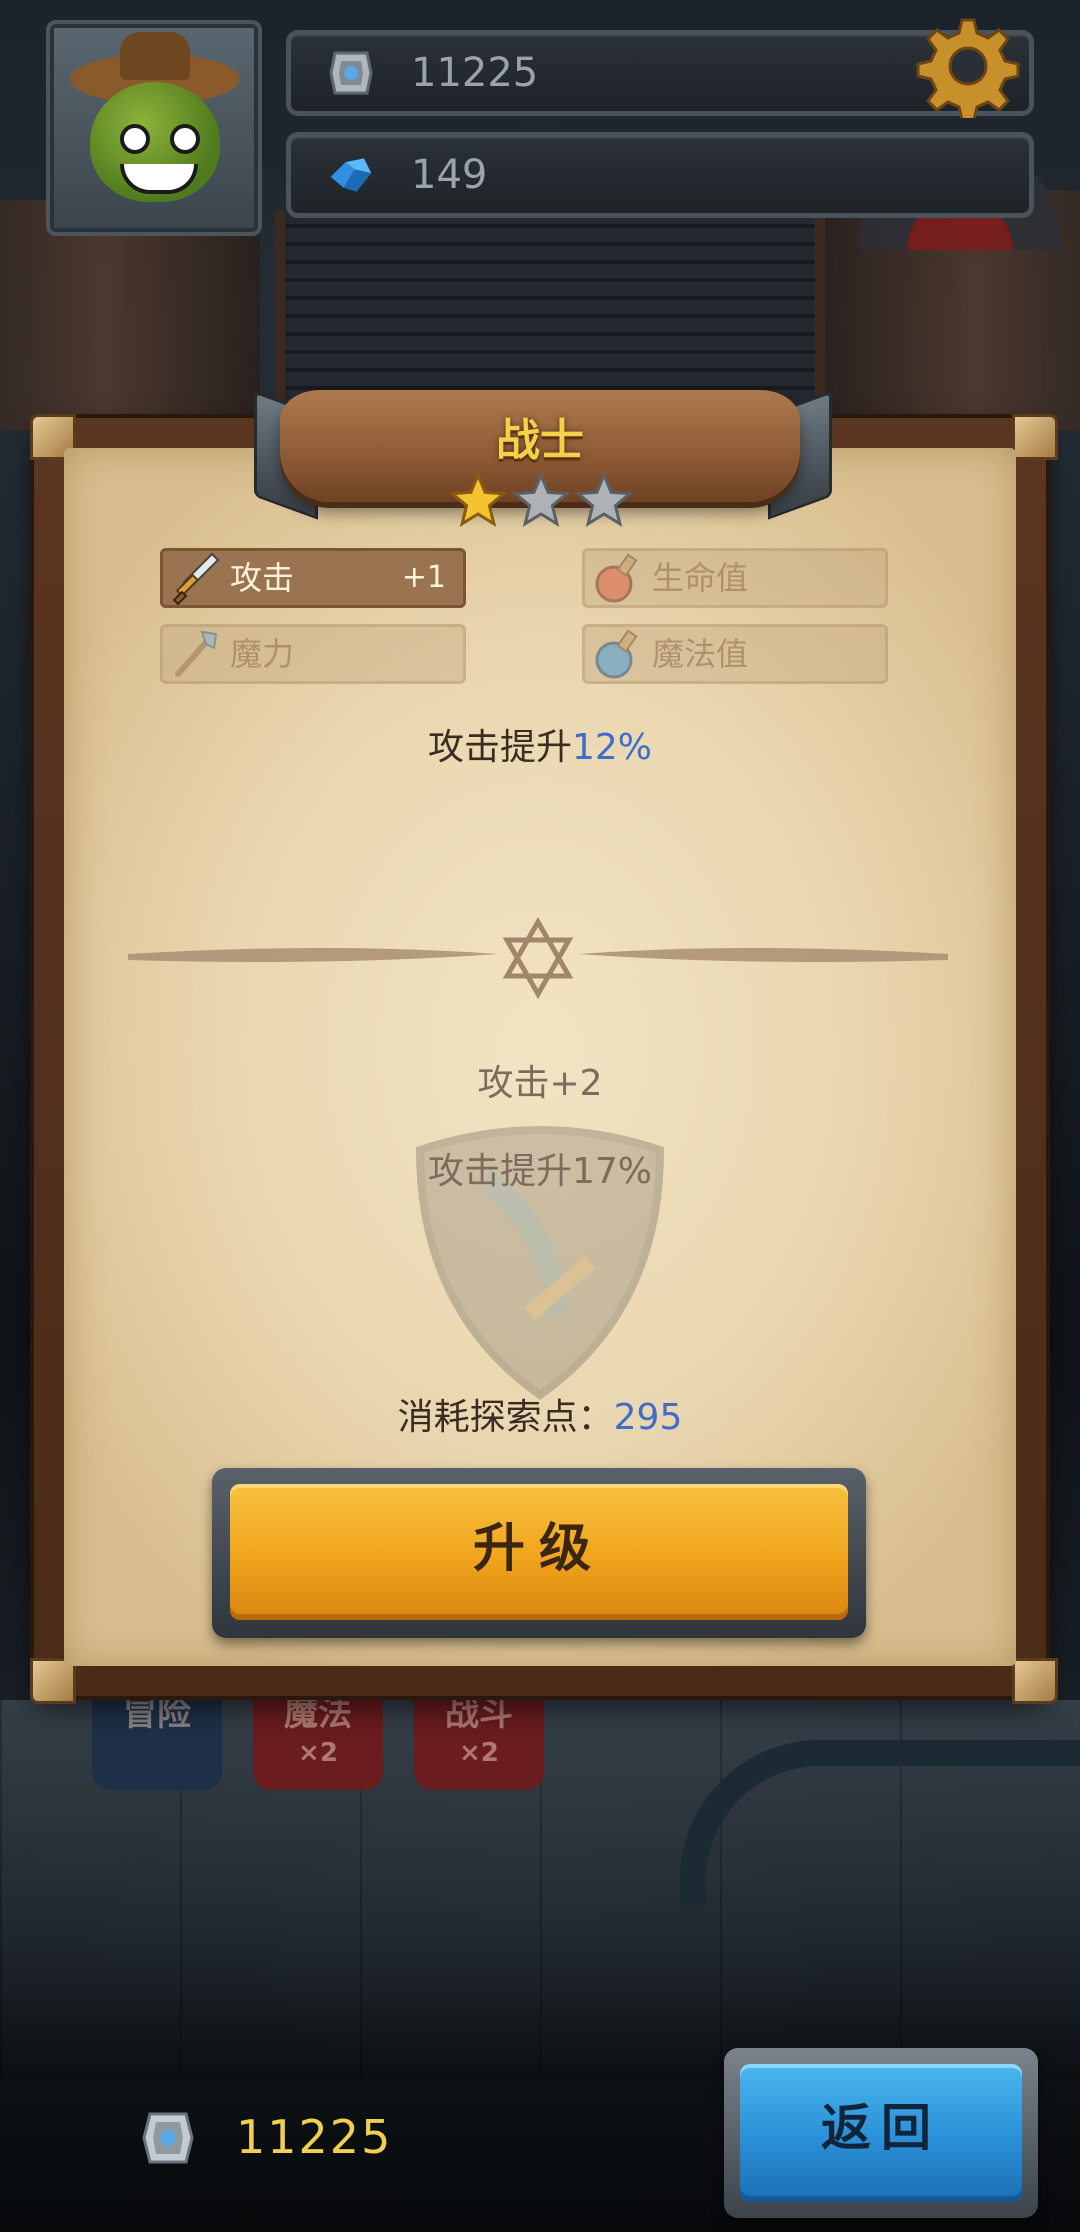 This screenshot has width=1080, height=2232. What do you see at coordinates (449, 175) in the screenshot?
I see `gem-value: 149` at bounding box center [449, 175].